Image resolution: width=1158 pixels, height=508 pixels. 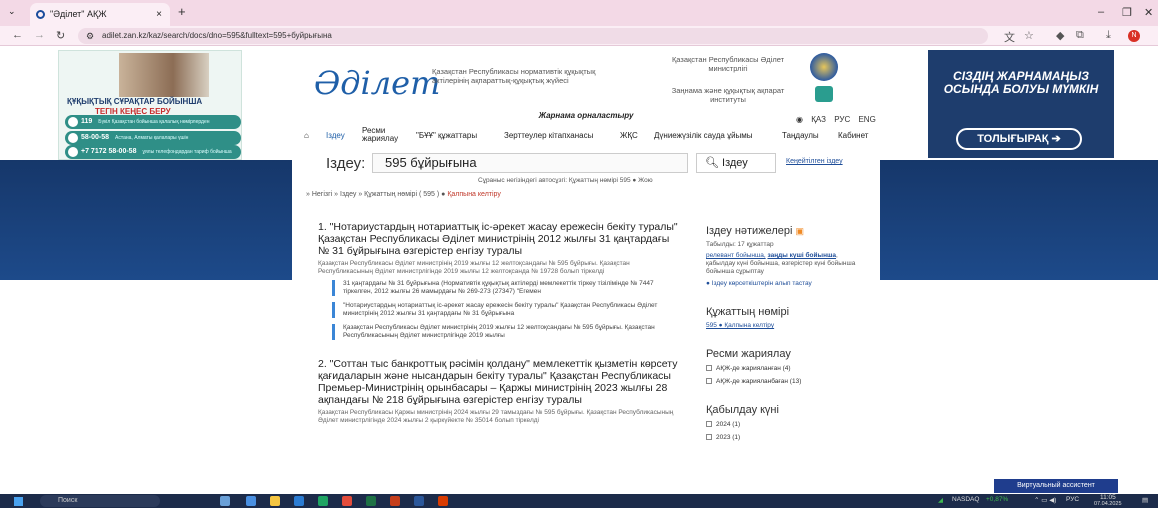 What do you see at coordinates (824, 67) in the screenshot?
I see `ministry-emblem-icon` at bounding box center [824, 67].